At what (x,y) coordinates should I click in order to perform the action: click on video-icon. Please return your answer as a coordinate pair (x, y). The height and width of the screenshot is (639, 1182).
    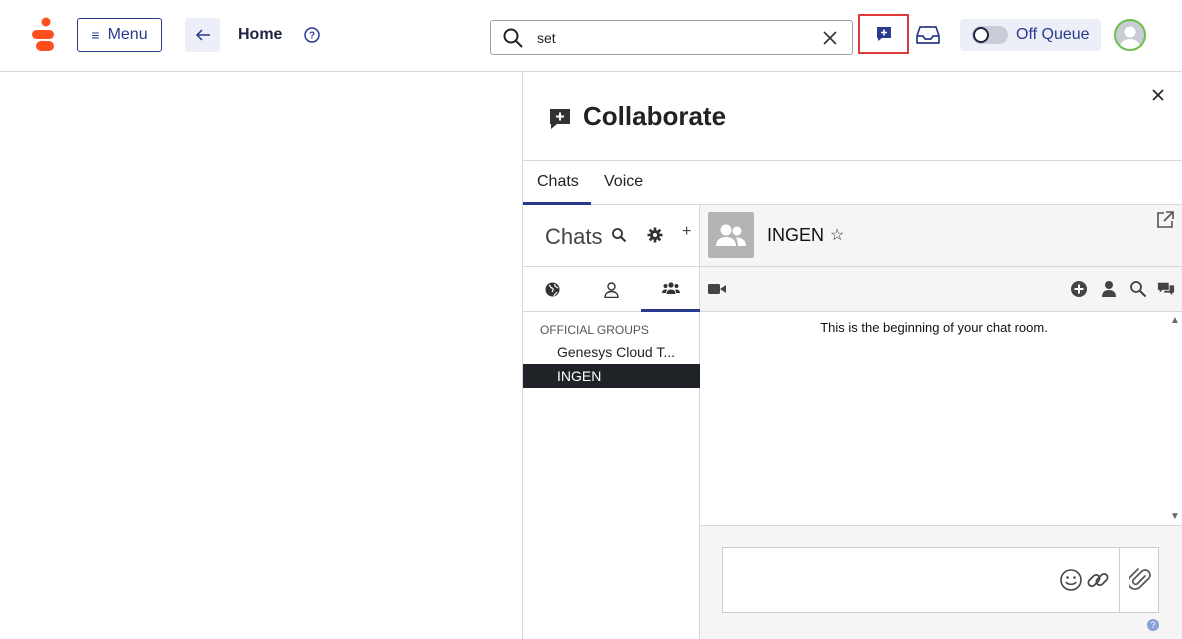
    Looking at the image, I should click on (717, 289).